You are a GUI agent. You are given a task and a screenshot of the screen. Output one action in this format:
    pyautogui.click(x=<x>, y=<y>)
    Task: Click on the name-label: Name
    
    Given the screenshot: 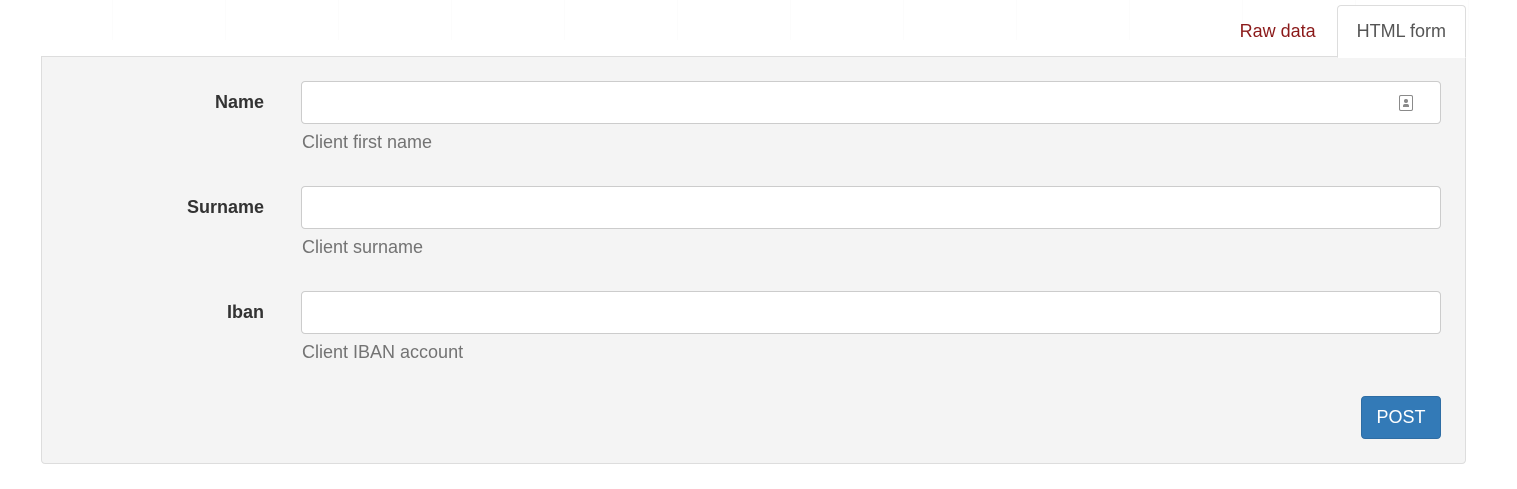 What is the action you would take?
    pyautogui.click(x=239, y=102)
    